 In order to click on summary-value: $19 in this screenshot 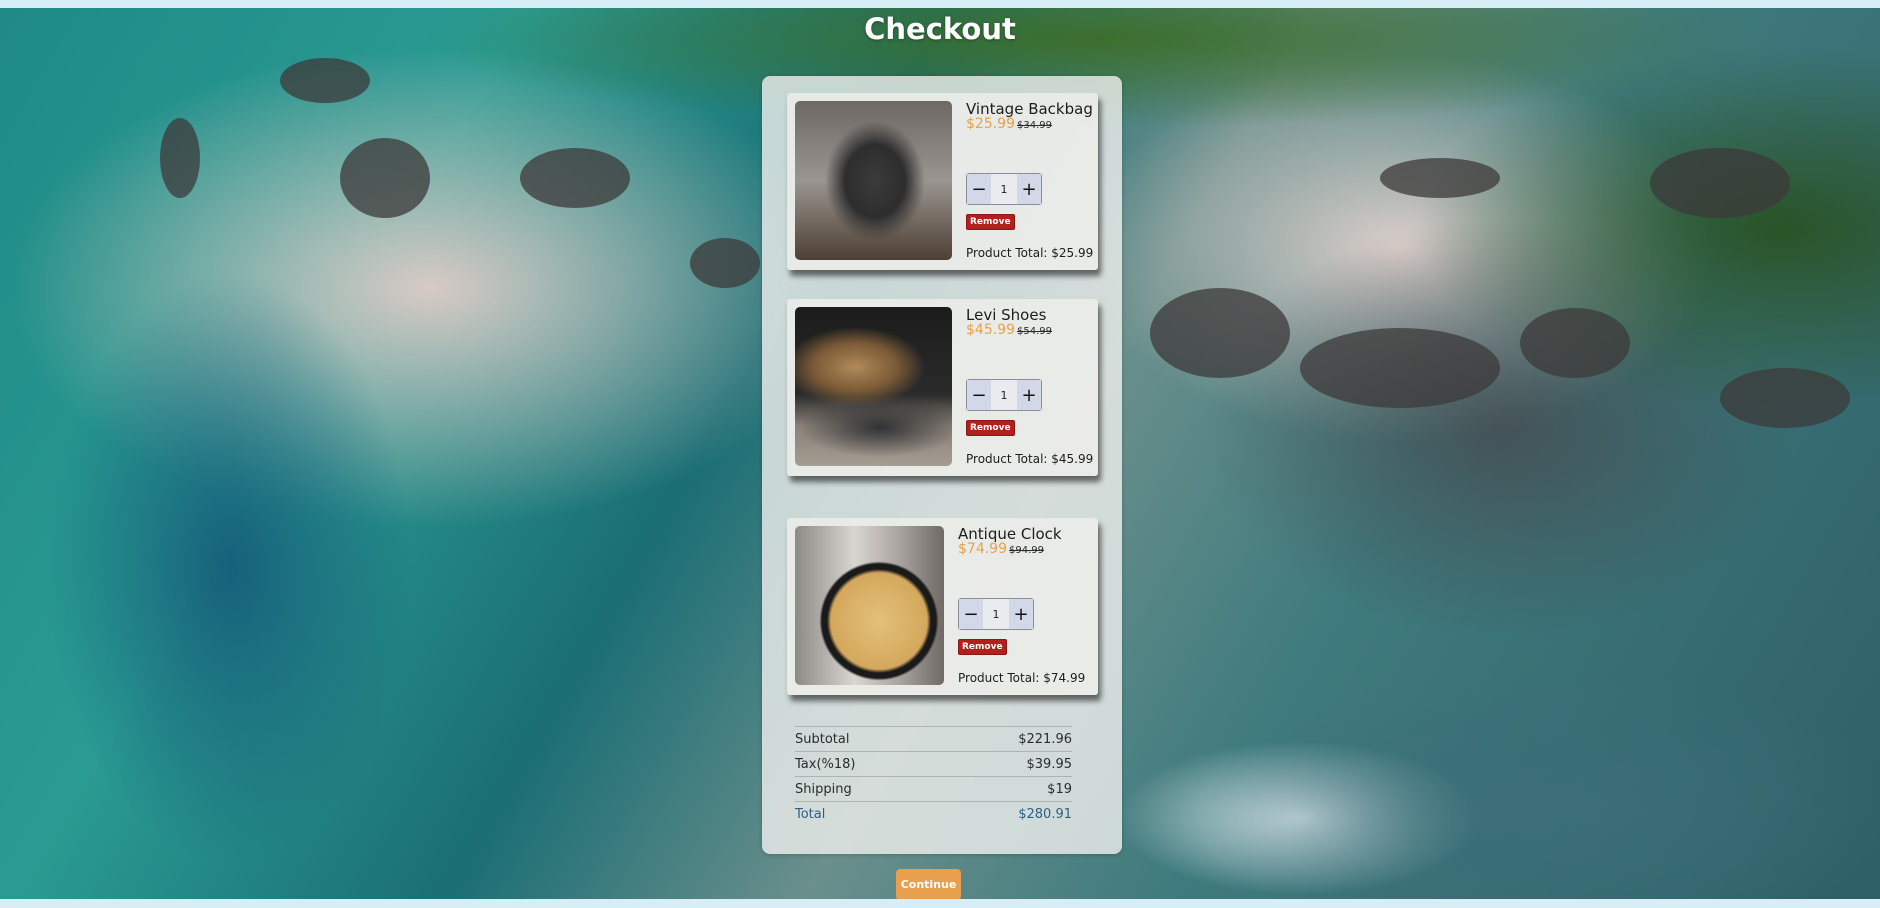, I will do `click(1059, 789)`.